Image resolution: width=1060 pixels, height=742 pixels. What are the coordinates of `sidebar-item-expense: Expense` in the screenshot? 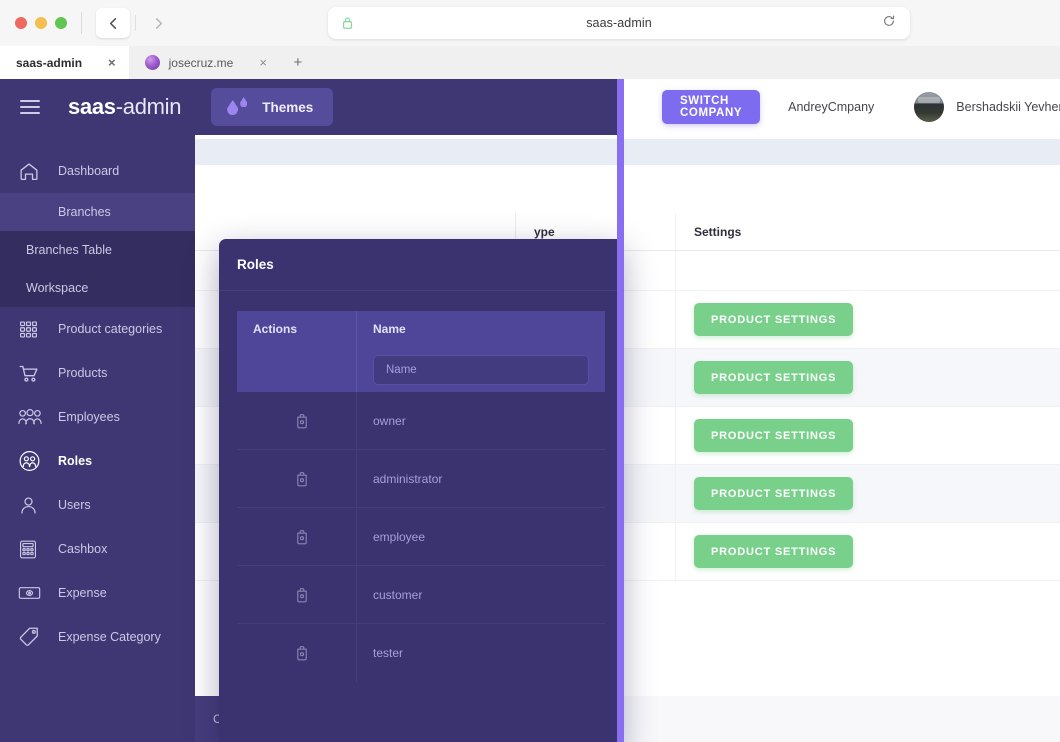 It's located at (97, 593).